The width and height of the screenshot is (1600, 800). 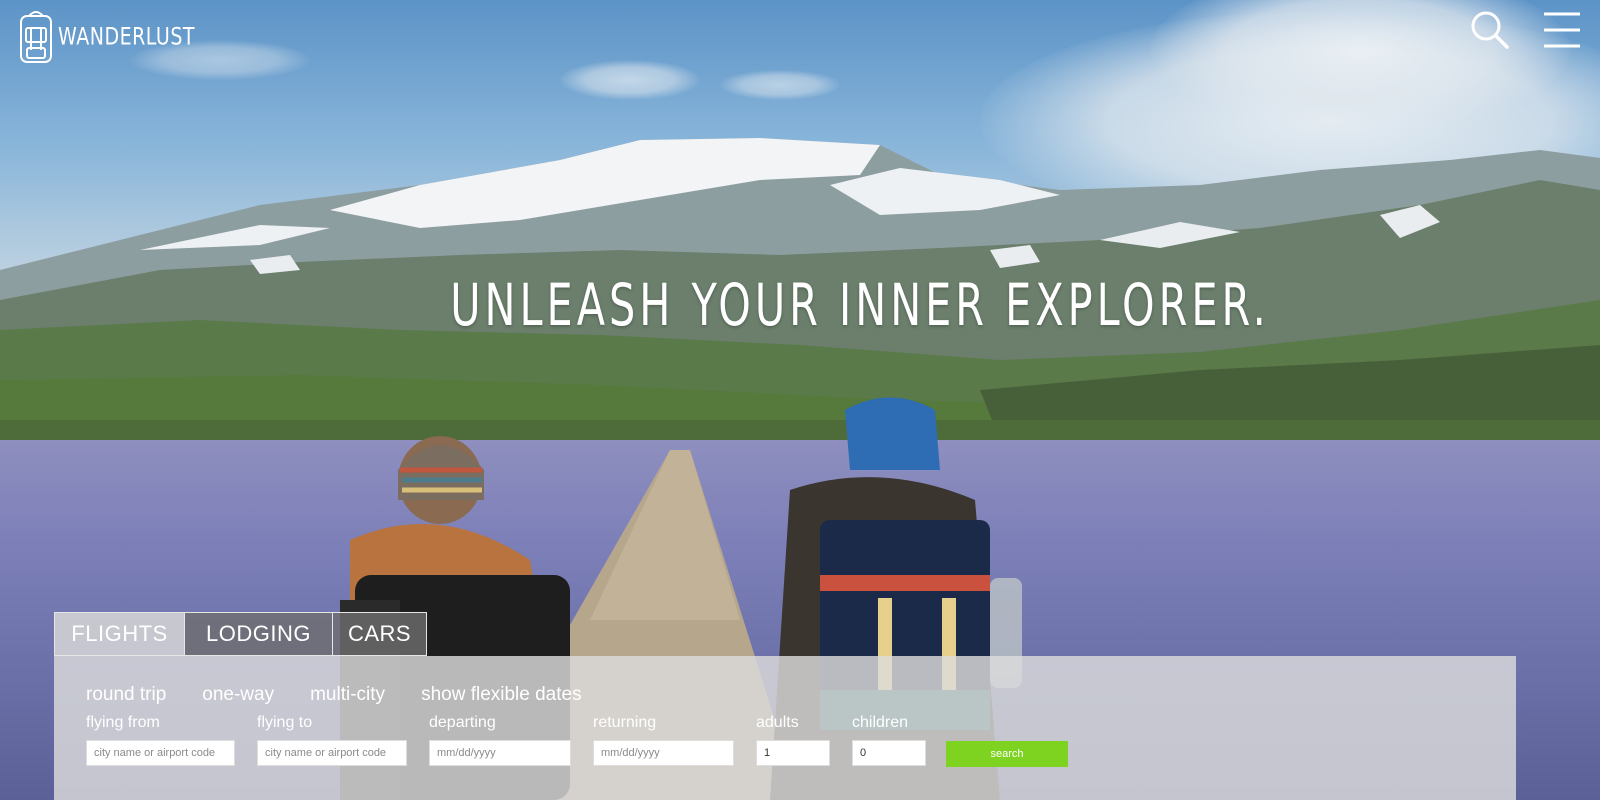 I want to click on adults-label: adults, so click(x=777, y=722).